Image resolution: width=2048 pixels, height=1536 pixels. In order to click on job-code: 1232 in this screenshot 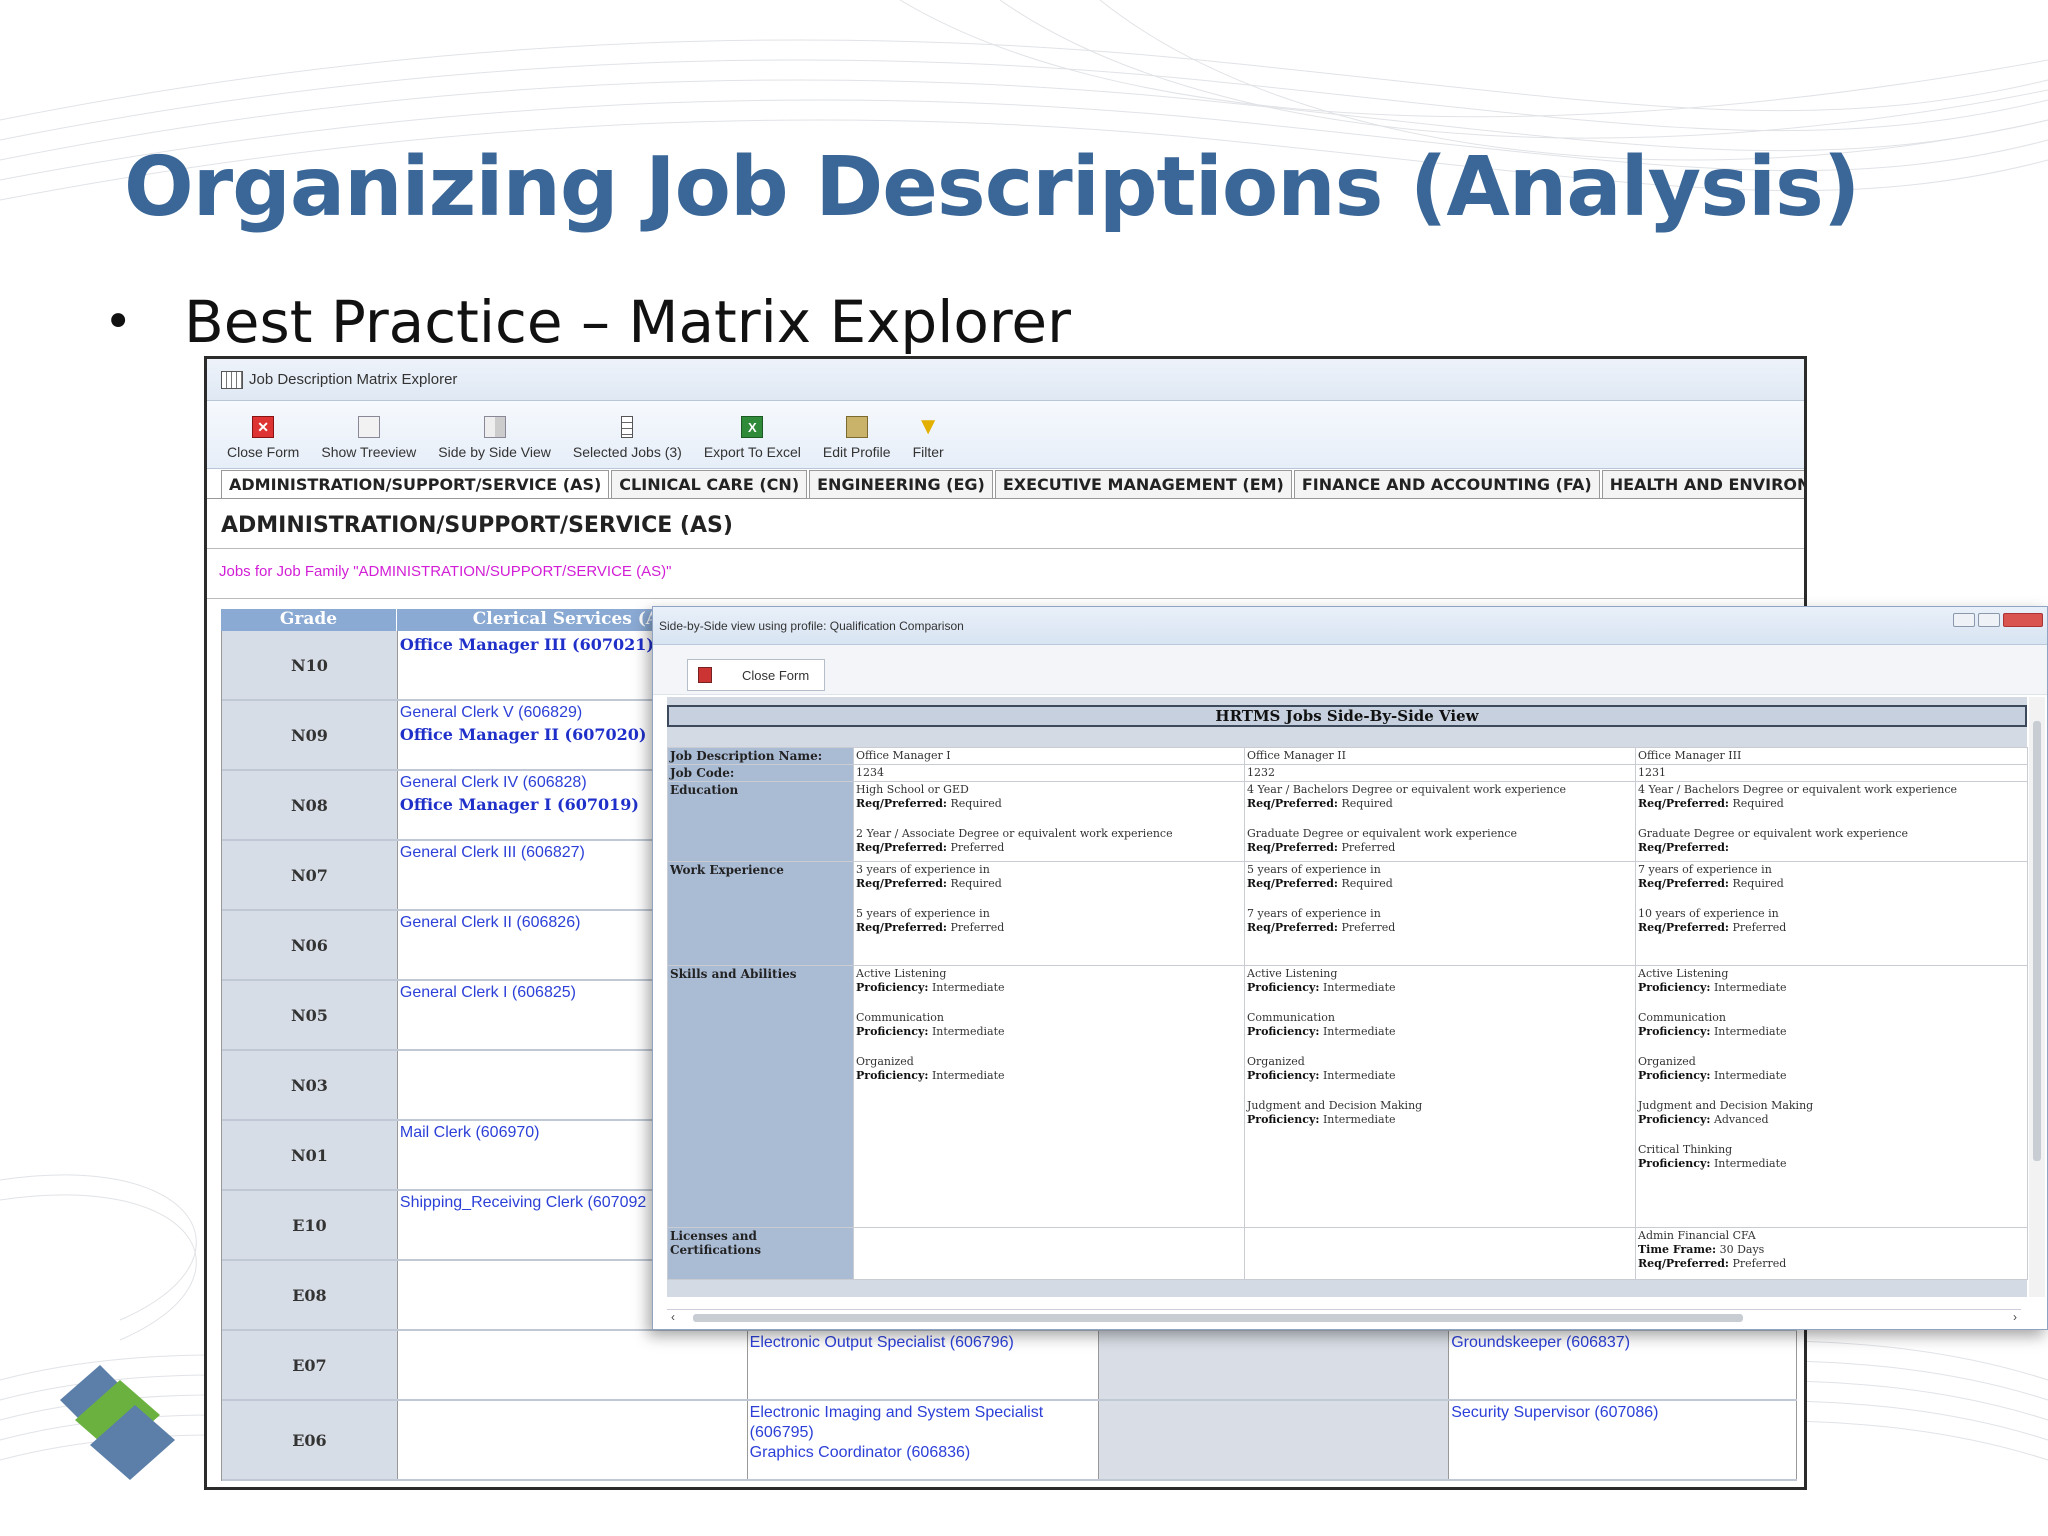, I will do `click(1261, 772)`.